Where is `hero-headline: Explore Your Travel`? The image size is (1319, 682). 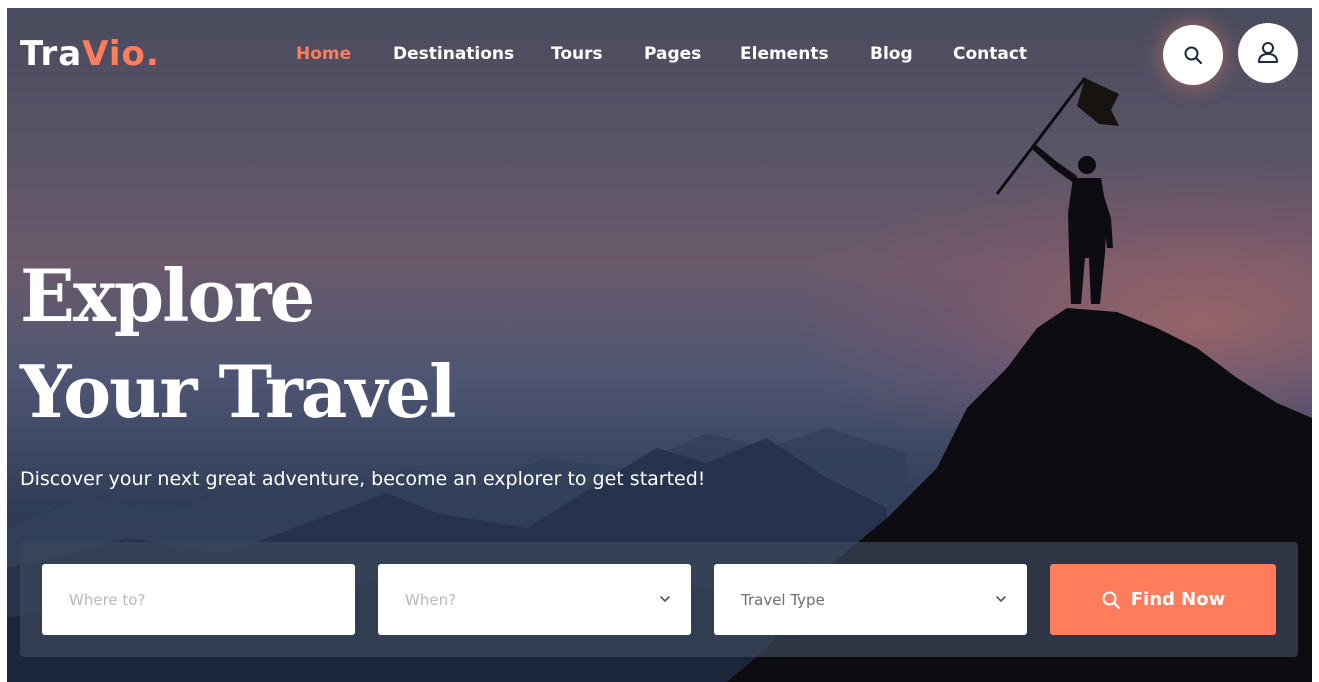 hero-headline: Explore Your Travel is located at coordinates (238, 344).